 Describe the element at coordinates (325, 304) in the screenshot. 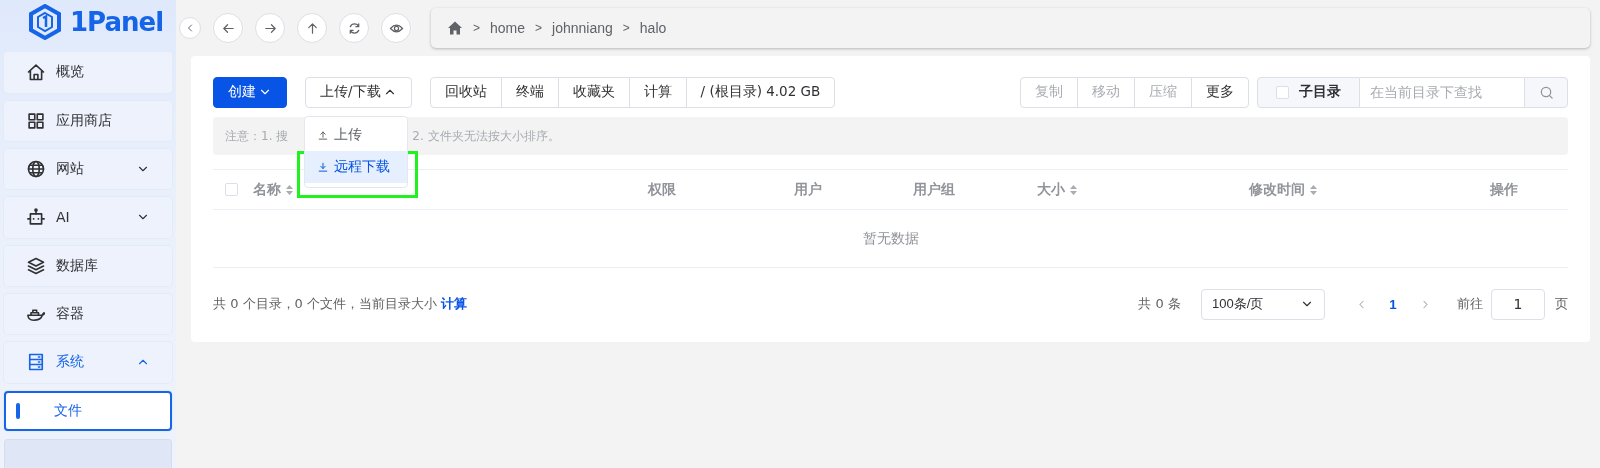

I see `summary-text: 共 0 个目录，0 个文件，当前目录大小` at that location.